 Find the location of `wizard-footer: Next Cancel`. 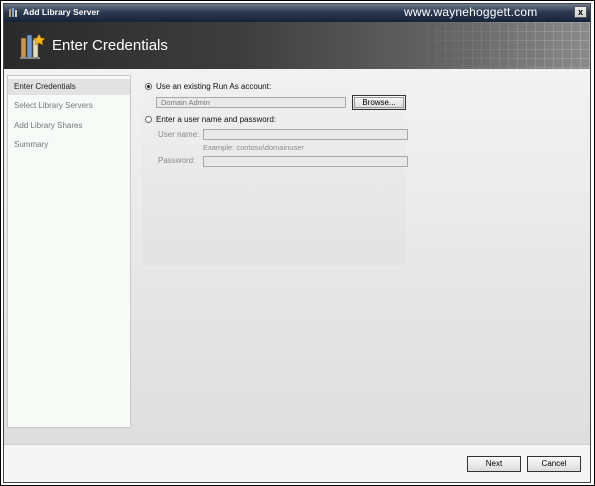

wizard-footer: Next Cancel is located at coordinates (297, 463).